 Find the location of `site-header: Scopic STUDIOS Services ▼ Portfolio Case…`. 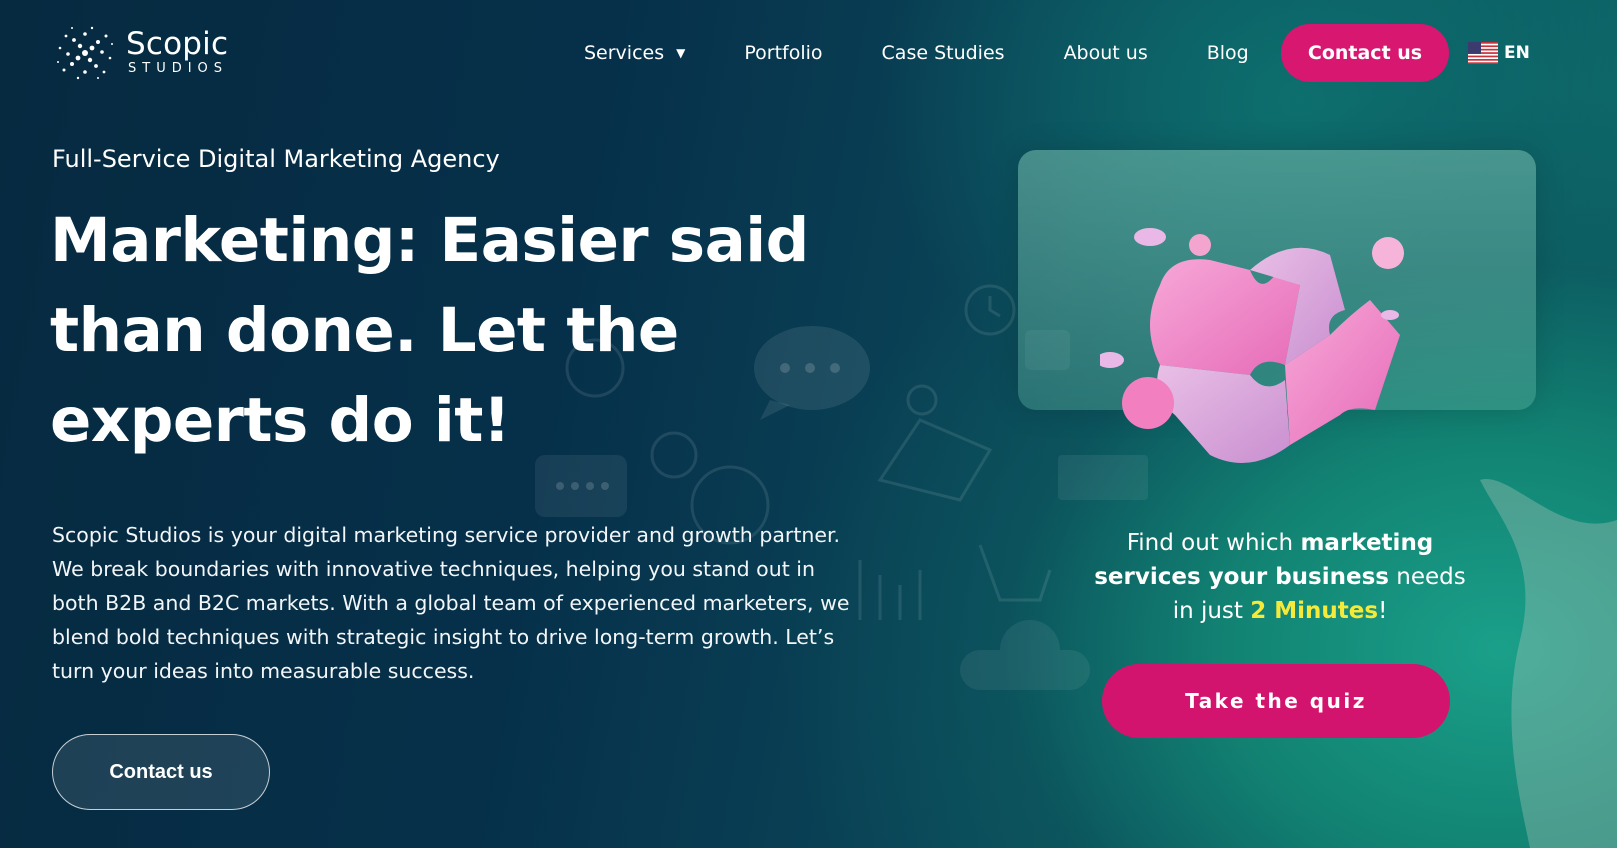

site-header: Scopic STUDIOS Services ▼ Portfolio Case… is located at coordinates (808, 53).